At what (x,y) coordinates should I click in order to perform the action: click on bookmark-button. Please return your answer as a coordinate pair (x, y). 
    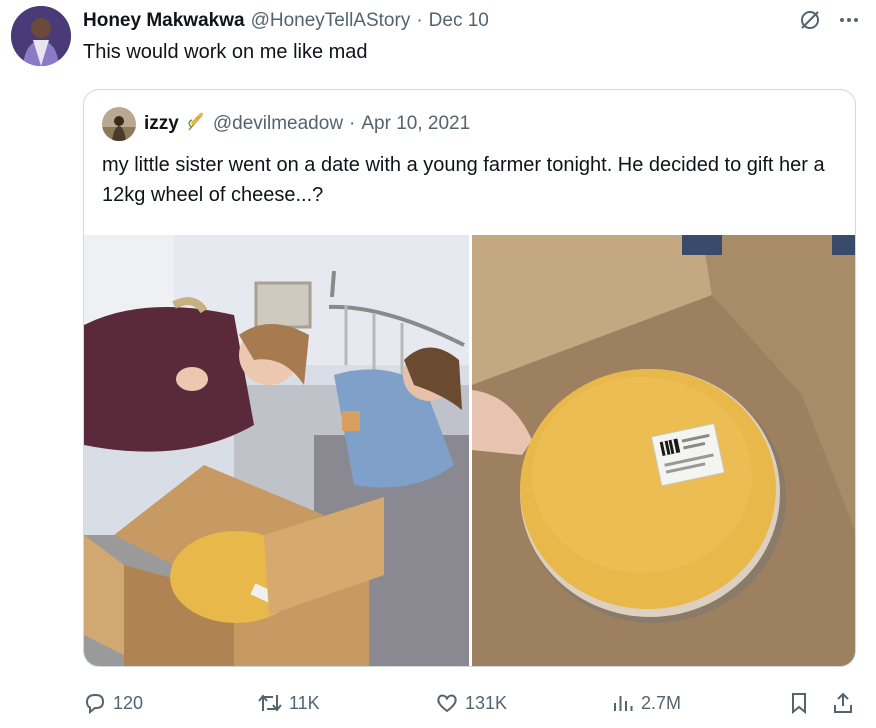
    Looking at the image, I should click on (799, 703).